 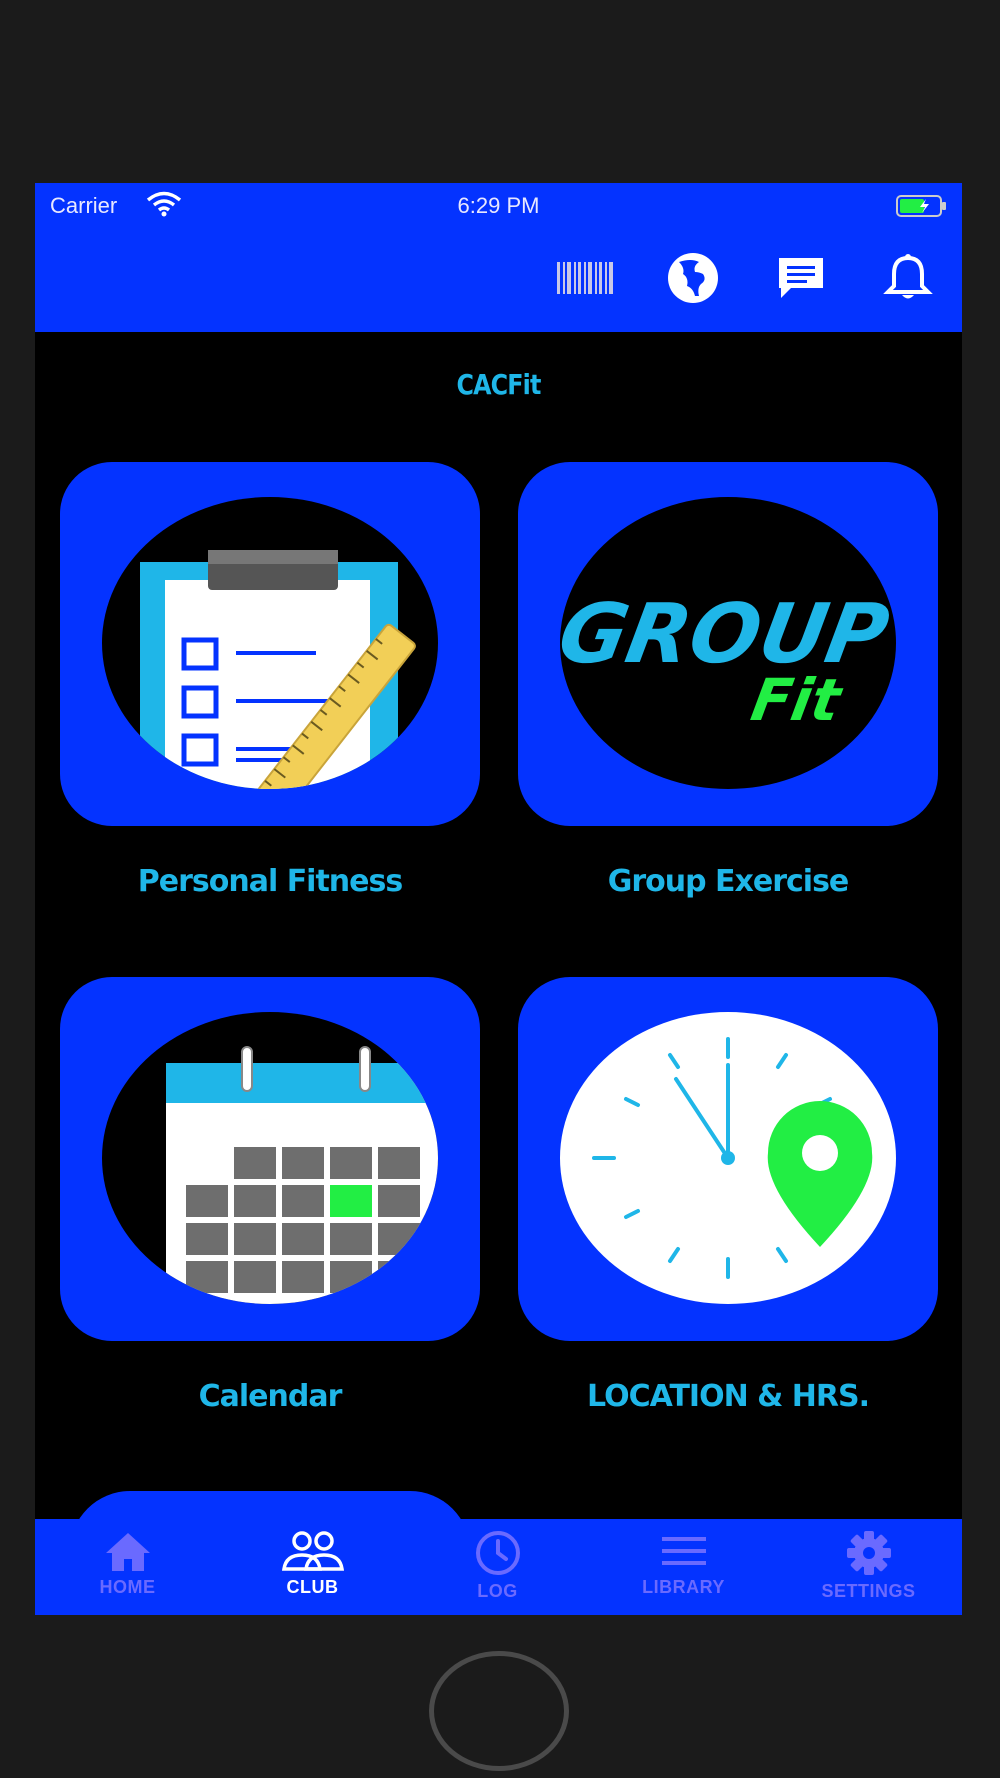 I want to click on tab-library-label: LIBRARY, so click(x=683, y=1587).